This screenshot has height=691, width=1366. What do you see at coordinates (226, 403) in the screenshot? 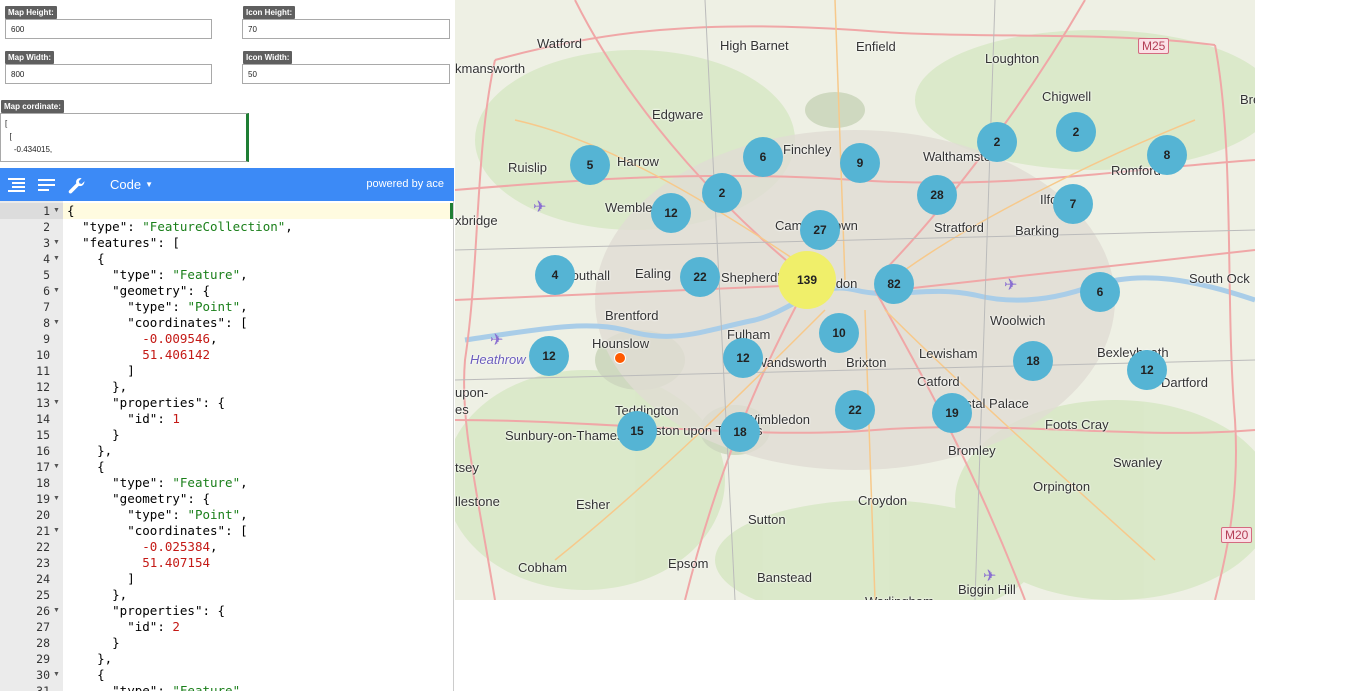
I see `code-line: 13 ▼ "properties": {` at bounding box center [226, 403].